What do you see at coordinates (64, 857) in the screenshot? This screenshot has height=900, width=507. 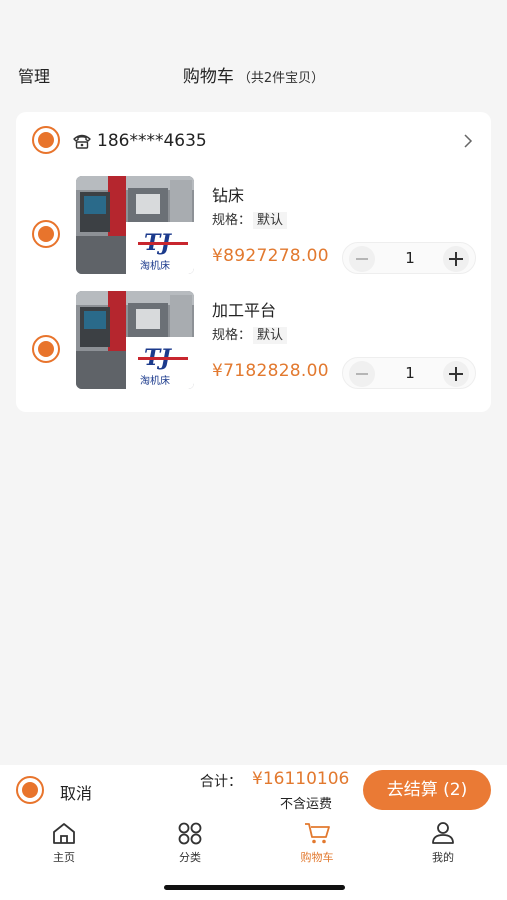 I see `tab-label: 主页` at bounding box center [64, 857].